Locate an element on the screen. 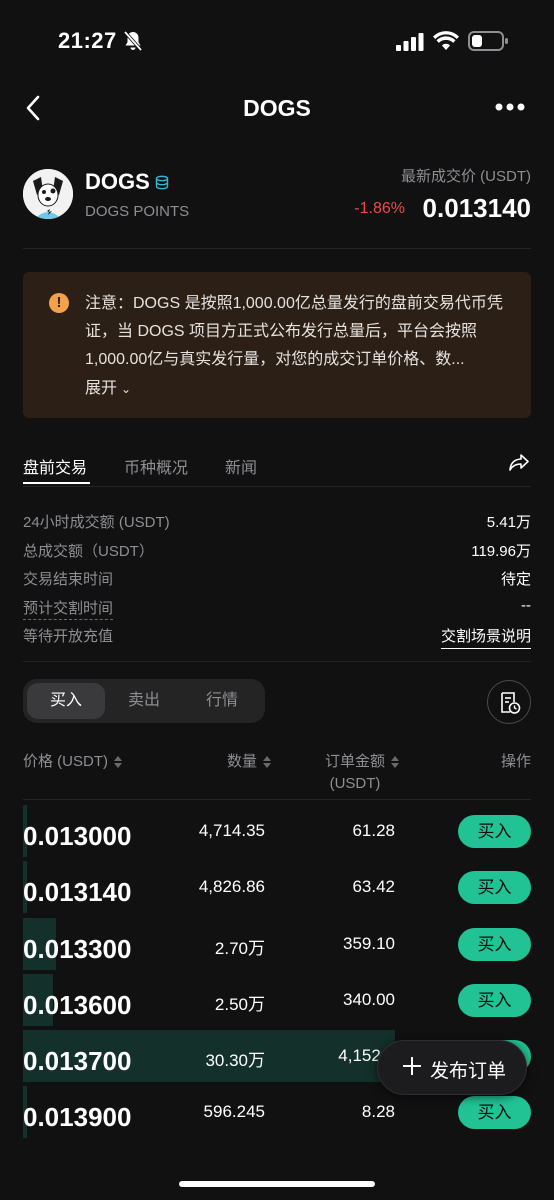 This screenshot has width=554, height=1200. last-price-label: 最新成交价 (USDT) is located at coordinates (466, 176).